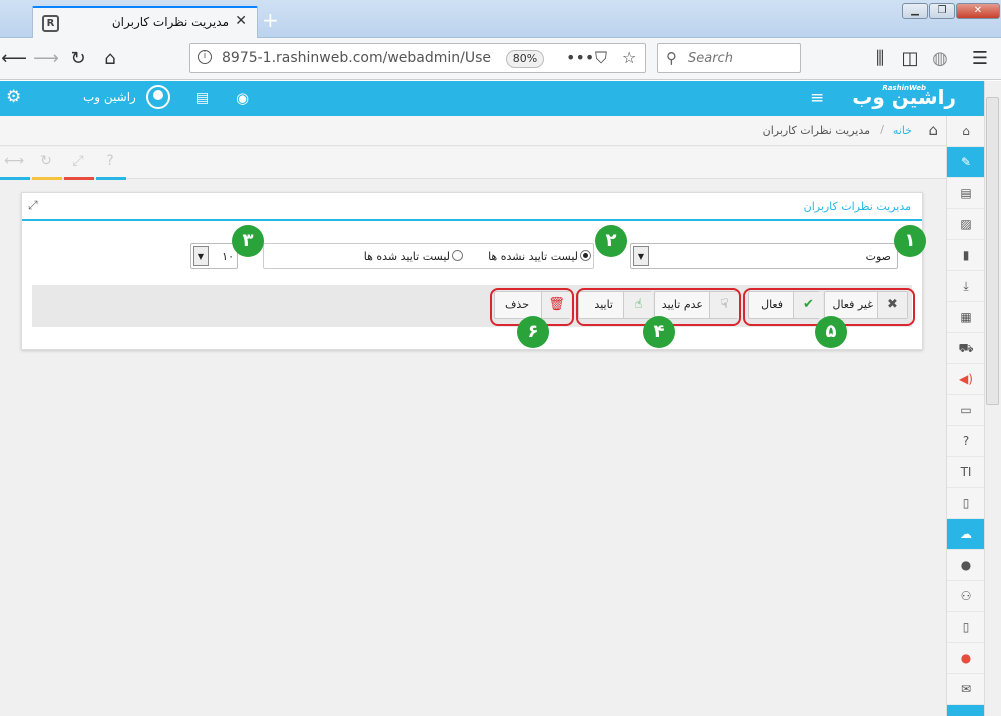 The height and width of the screenshot is (716, 1001). What do you see at coordinates (965, 503) in the screenshot?
I see `sidebar-item-document: ▯` at bounding box center [965, 503].